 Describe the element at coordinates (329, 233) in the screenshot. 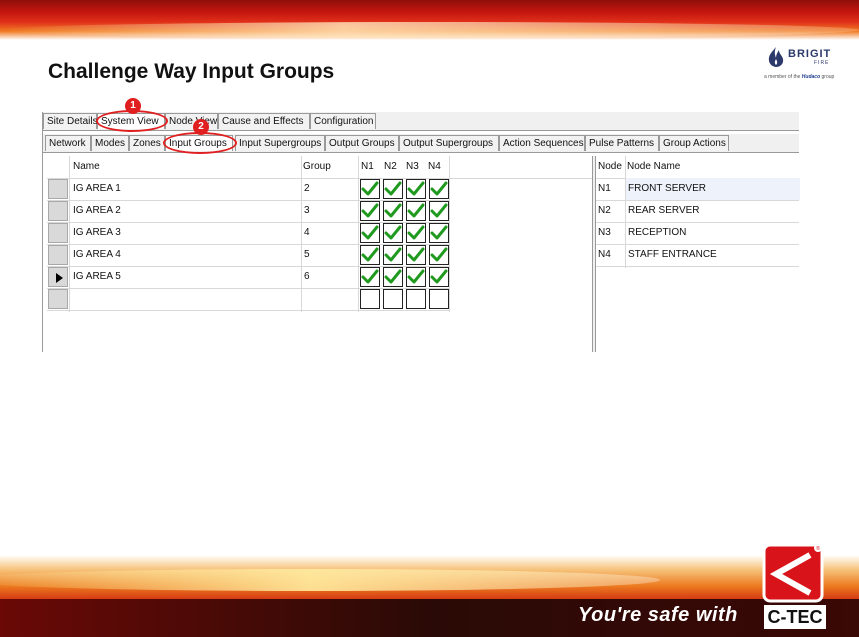

I see `cell-group: 4` at that location.